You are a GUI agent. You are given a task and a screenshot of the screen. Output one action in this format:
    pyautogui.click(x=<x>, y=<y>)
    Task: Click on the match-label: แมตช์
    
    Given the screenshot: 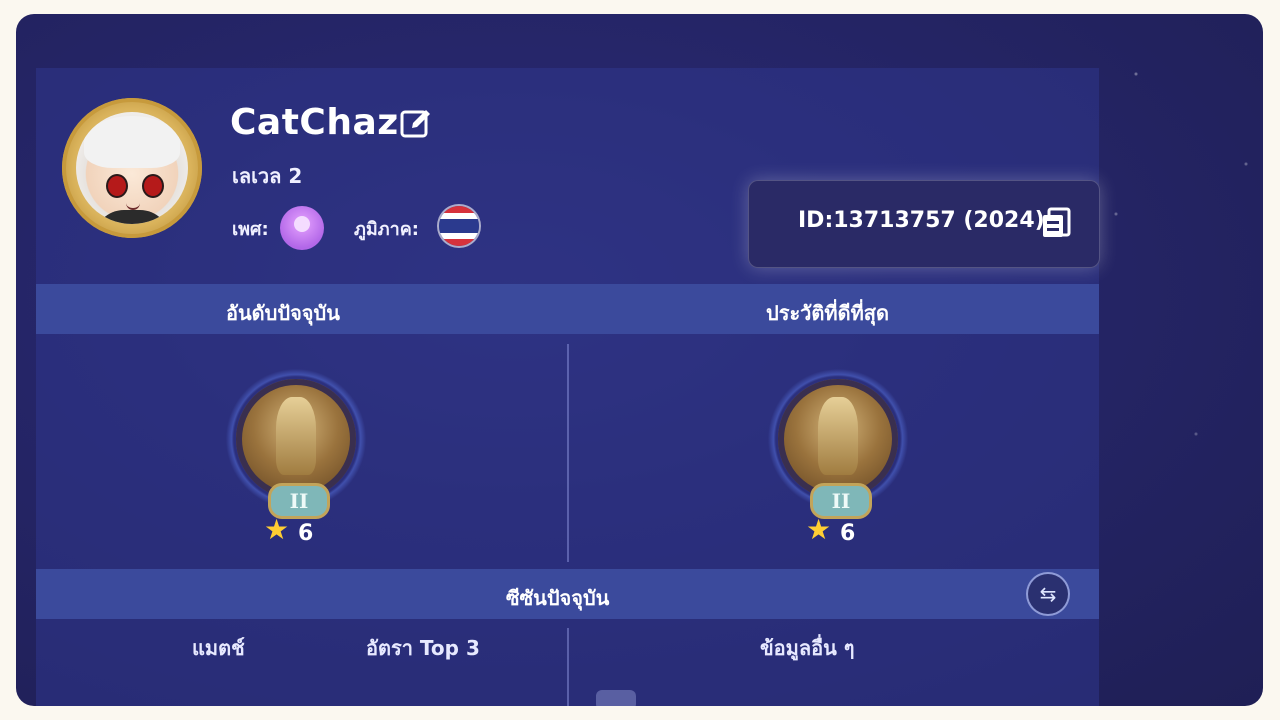 What is the action you would take?
    pyautogui.click(x=218, y=648)
    